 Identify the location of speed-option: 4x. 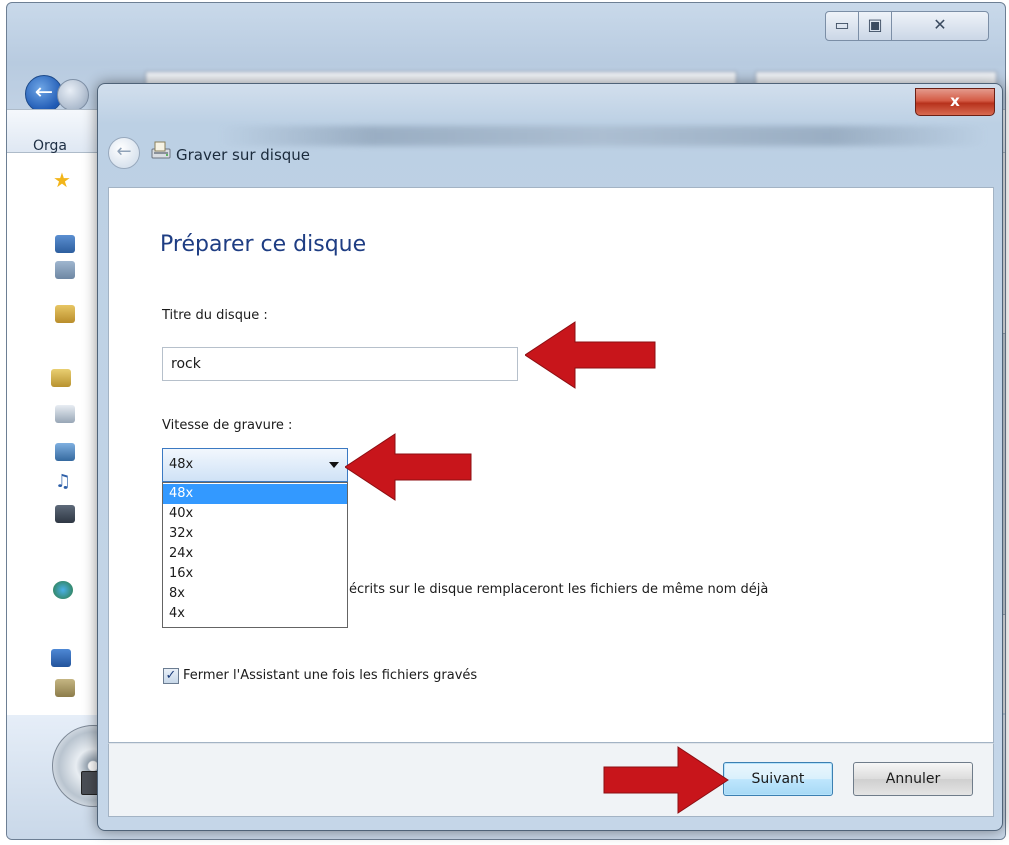
(255, 614).